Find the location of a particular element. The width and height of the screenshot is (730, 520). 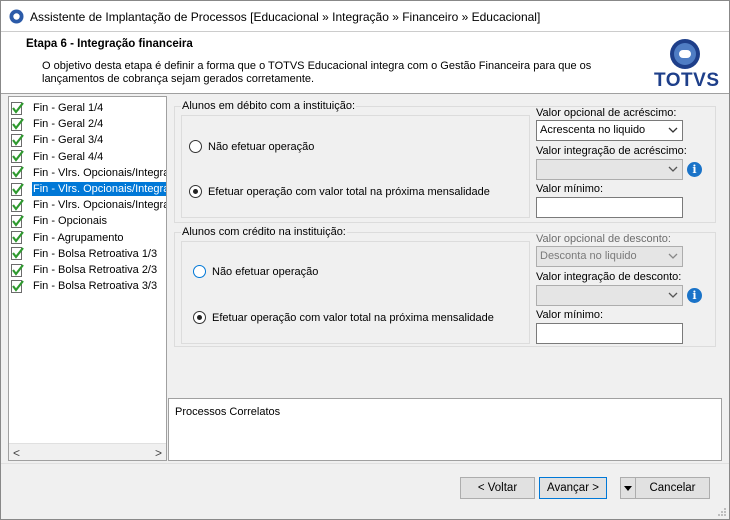

next-button: Avançar > is located at coordinates (573, 488).